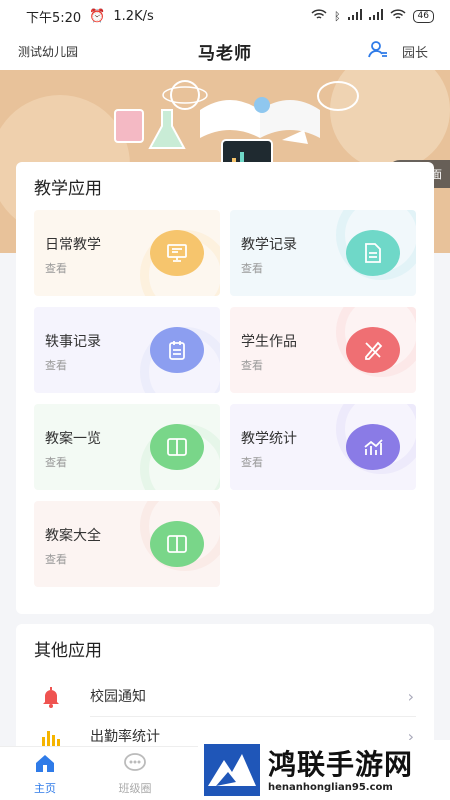 The height and width of the screenshot is (800, 450). I want to click on home-icon, so click(45, 765).